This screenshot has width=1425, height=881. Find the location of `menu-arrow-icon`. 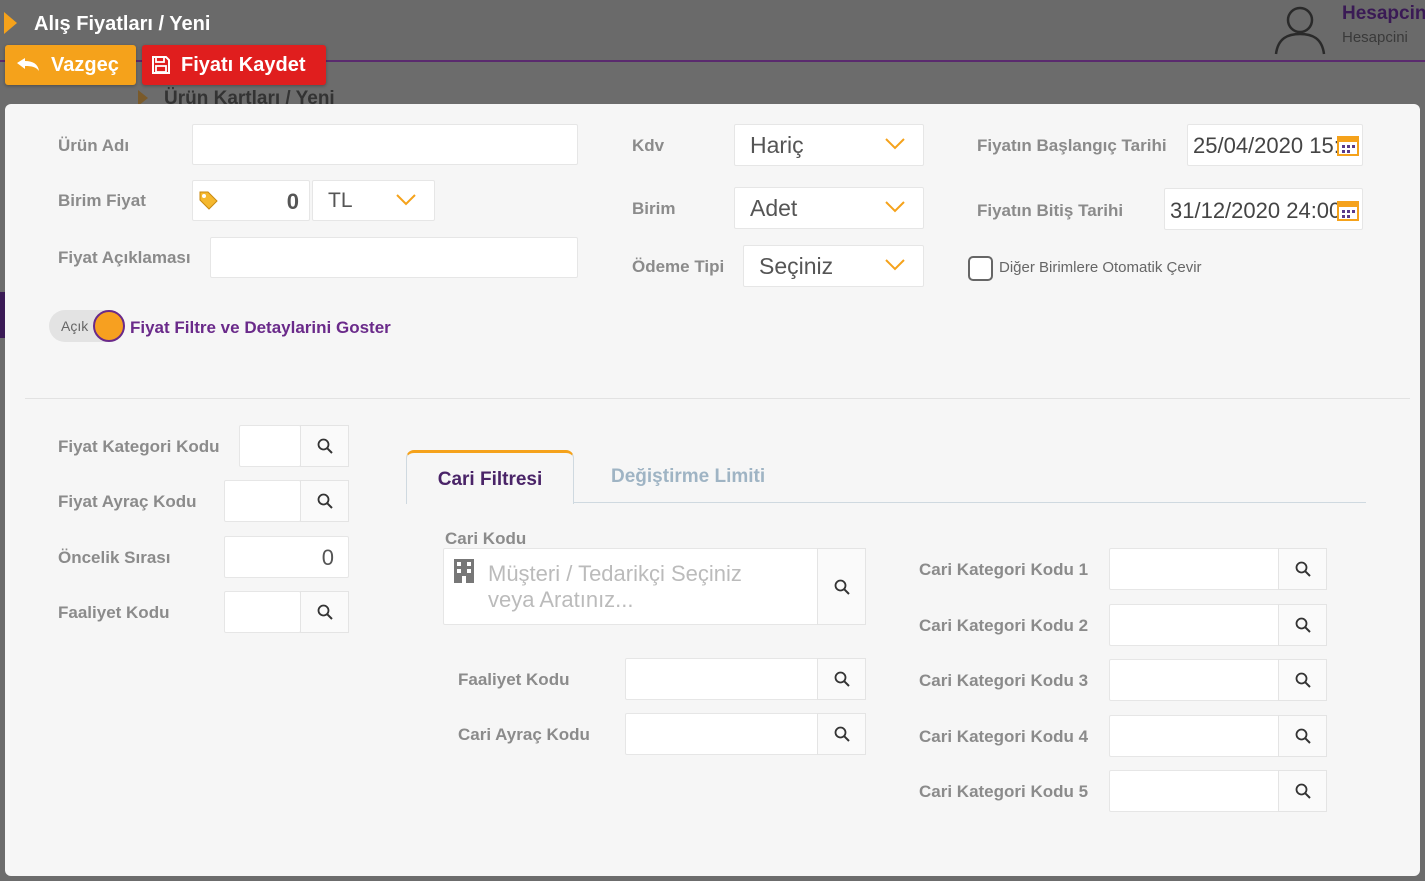

menu-arrow-icon is located at coordinates (10, 23).